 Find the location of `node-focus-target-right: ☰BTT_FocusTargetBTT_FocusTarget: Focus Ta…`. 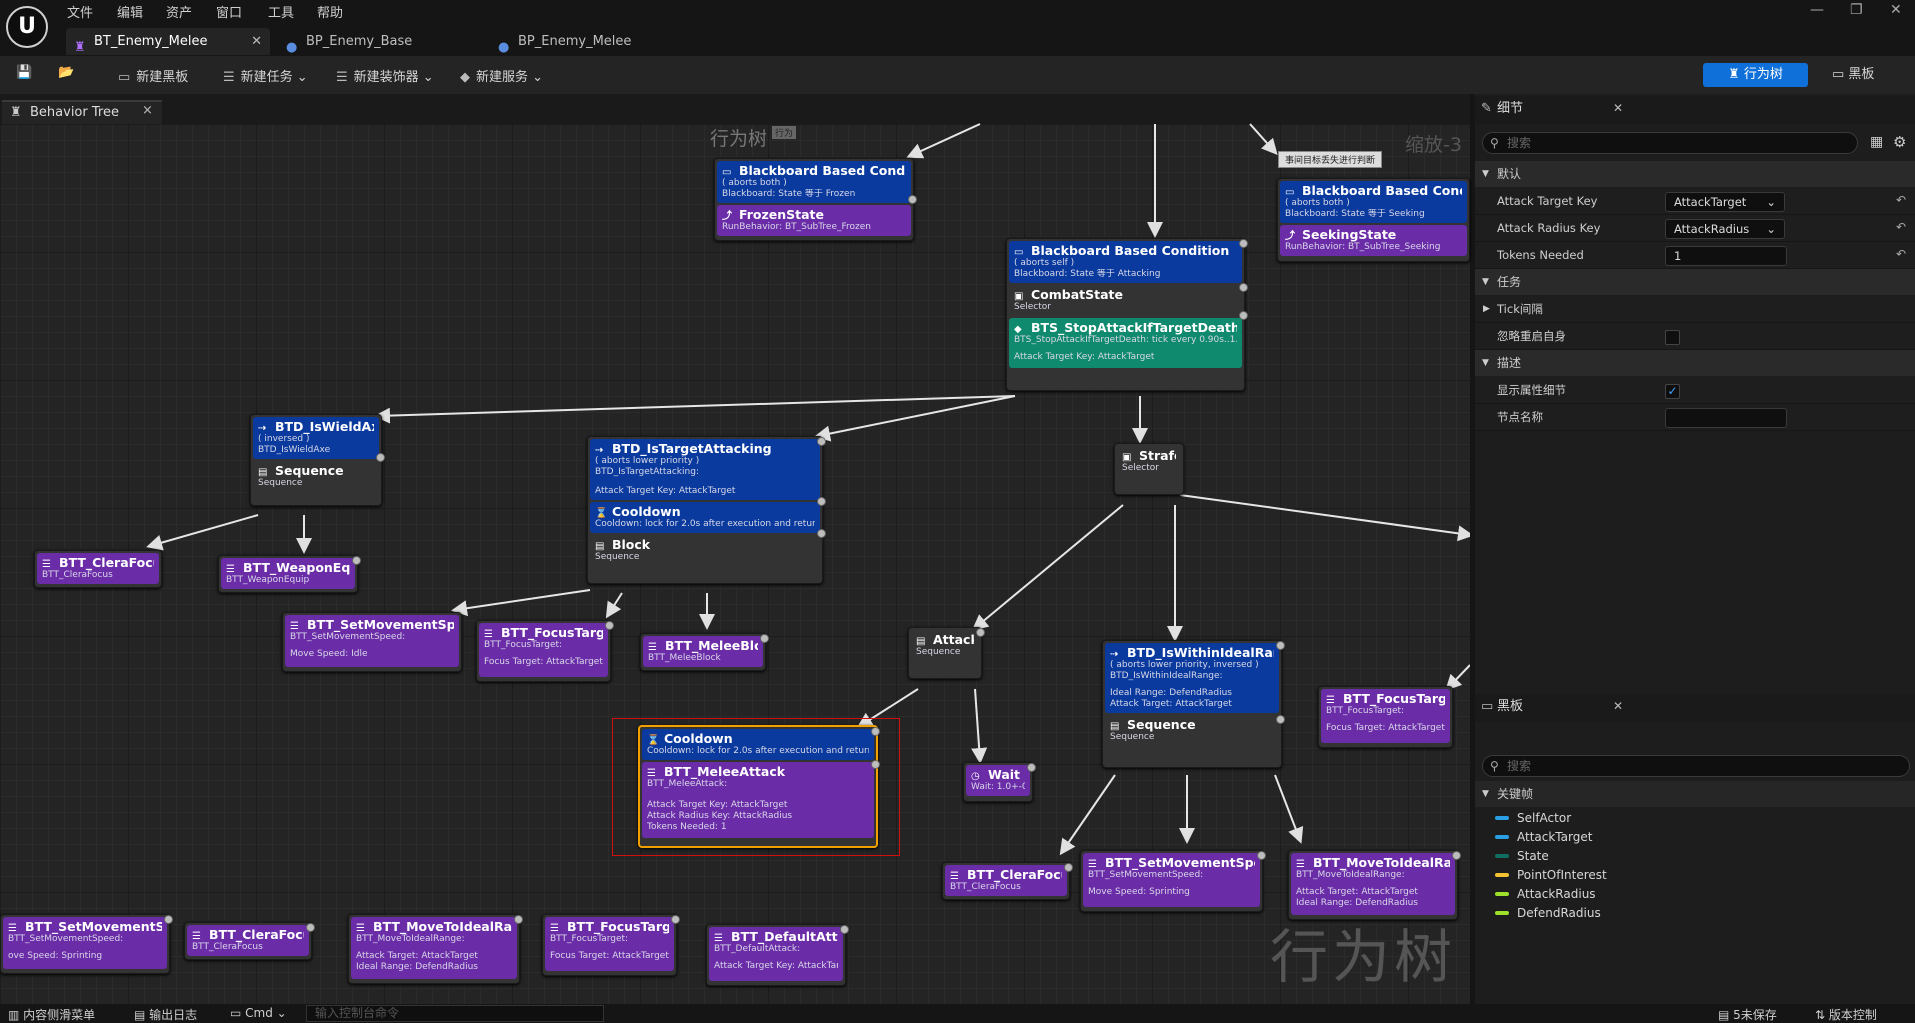

node-focus-target-right: ☰BTT_FocusTargetBTT_FocusTarget: Focus Ta… is located at coordinates (1385, 717).